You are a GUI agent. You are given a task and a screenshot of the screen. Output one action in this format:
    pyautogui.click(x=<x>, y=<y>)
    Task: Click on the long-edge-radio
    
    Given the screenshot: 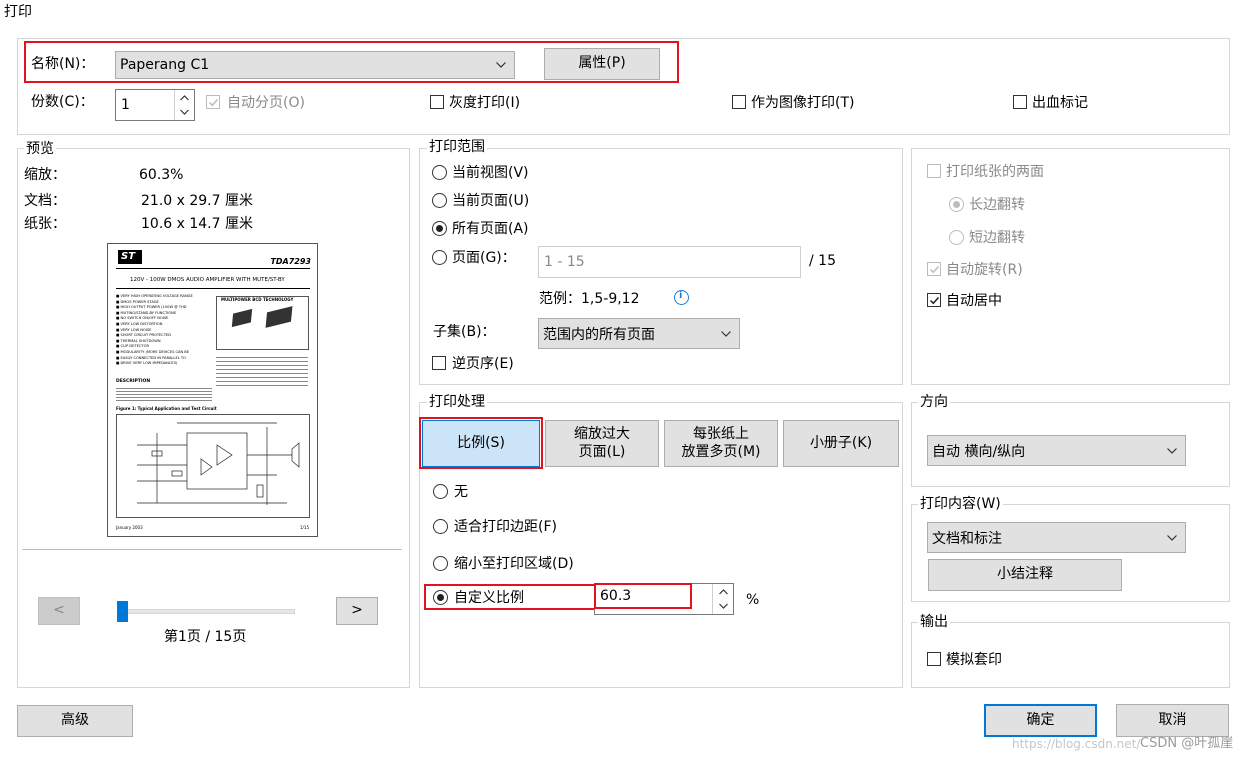 What is the action you would take?
    pyautogui.click(x=956, y=204)
    